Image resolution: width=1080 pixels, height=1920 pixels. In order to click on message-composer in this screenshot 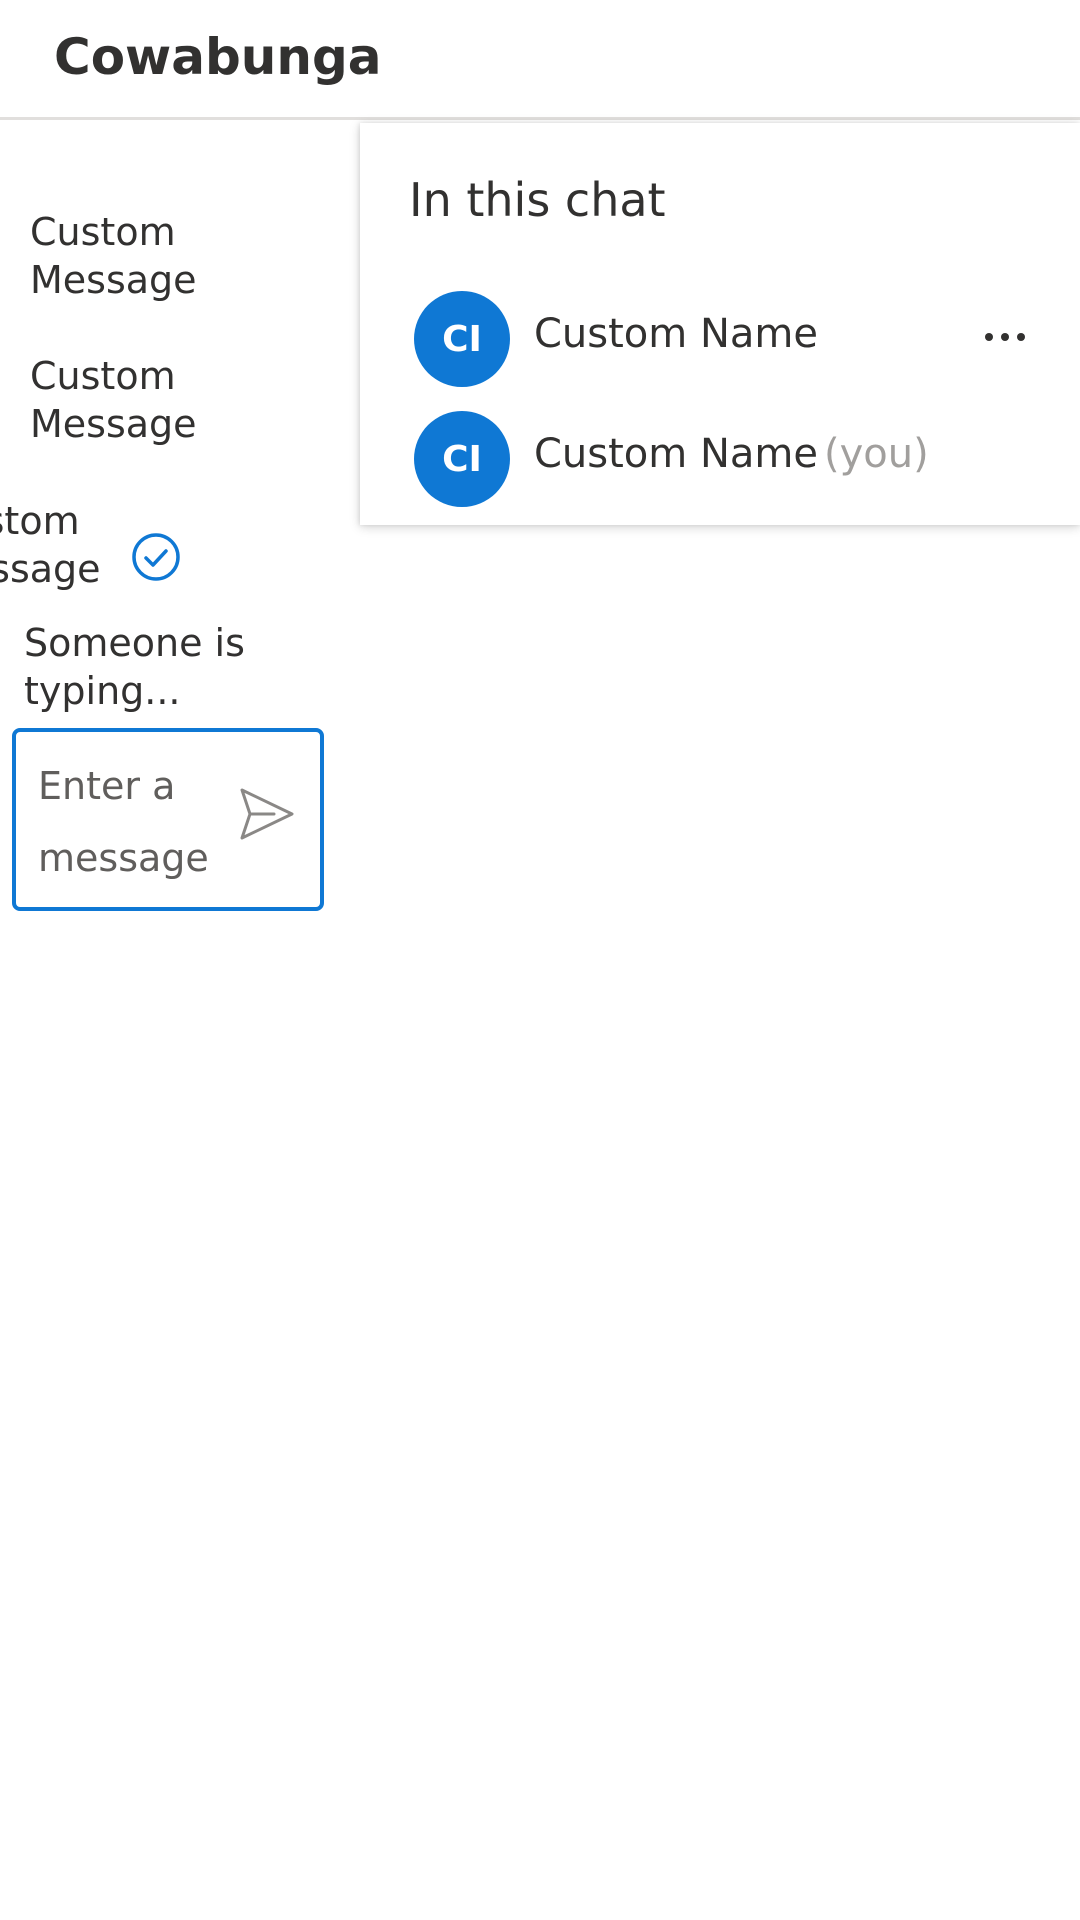, I will do `click(168, 819)`.